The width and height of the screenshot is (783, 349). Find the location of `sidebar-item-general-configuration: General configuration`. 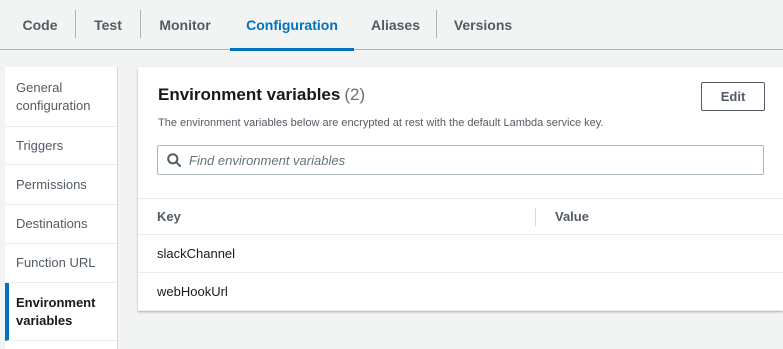

sidebar-item-general-configuration: General configuration is located at coordinates (61, 97).